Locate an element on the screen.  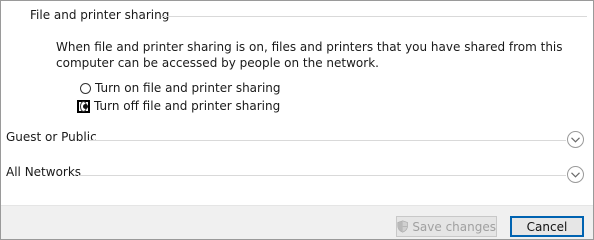
save-changes-button: Save changes is located at coordinates (446, 226).